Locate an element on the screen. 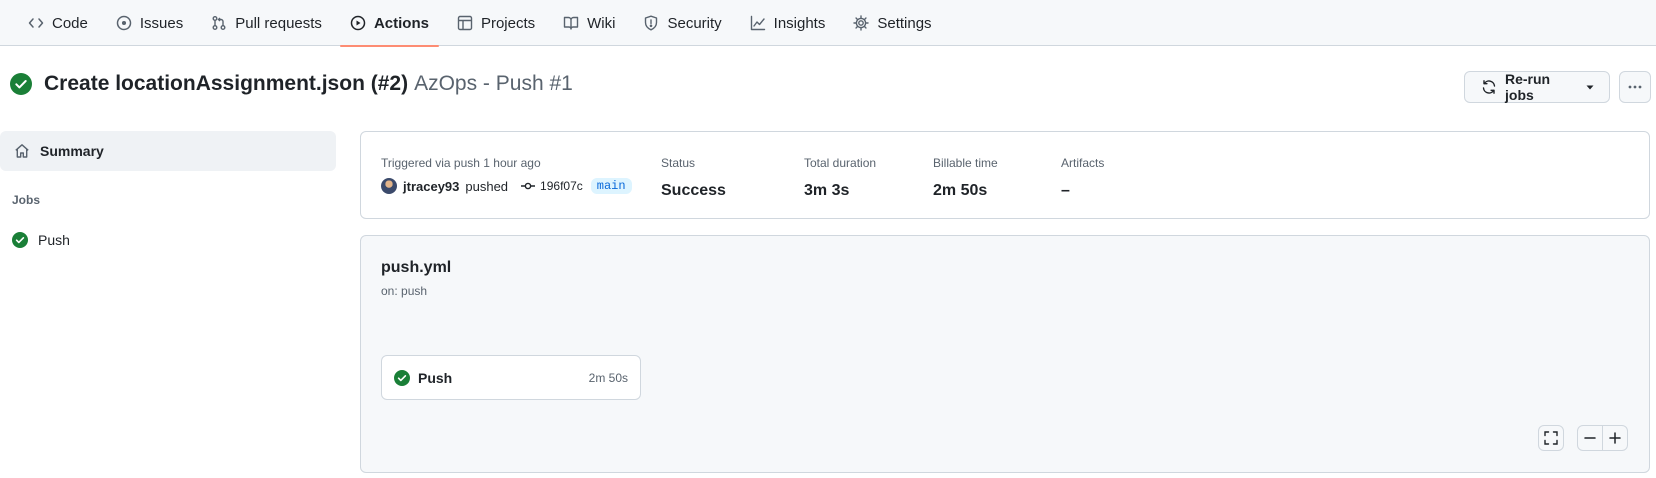 The height and width of the screenshot is (478, 1656). status-value: Success is located at coordinates (693, 190).